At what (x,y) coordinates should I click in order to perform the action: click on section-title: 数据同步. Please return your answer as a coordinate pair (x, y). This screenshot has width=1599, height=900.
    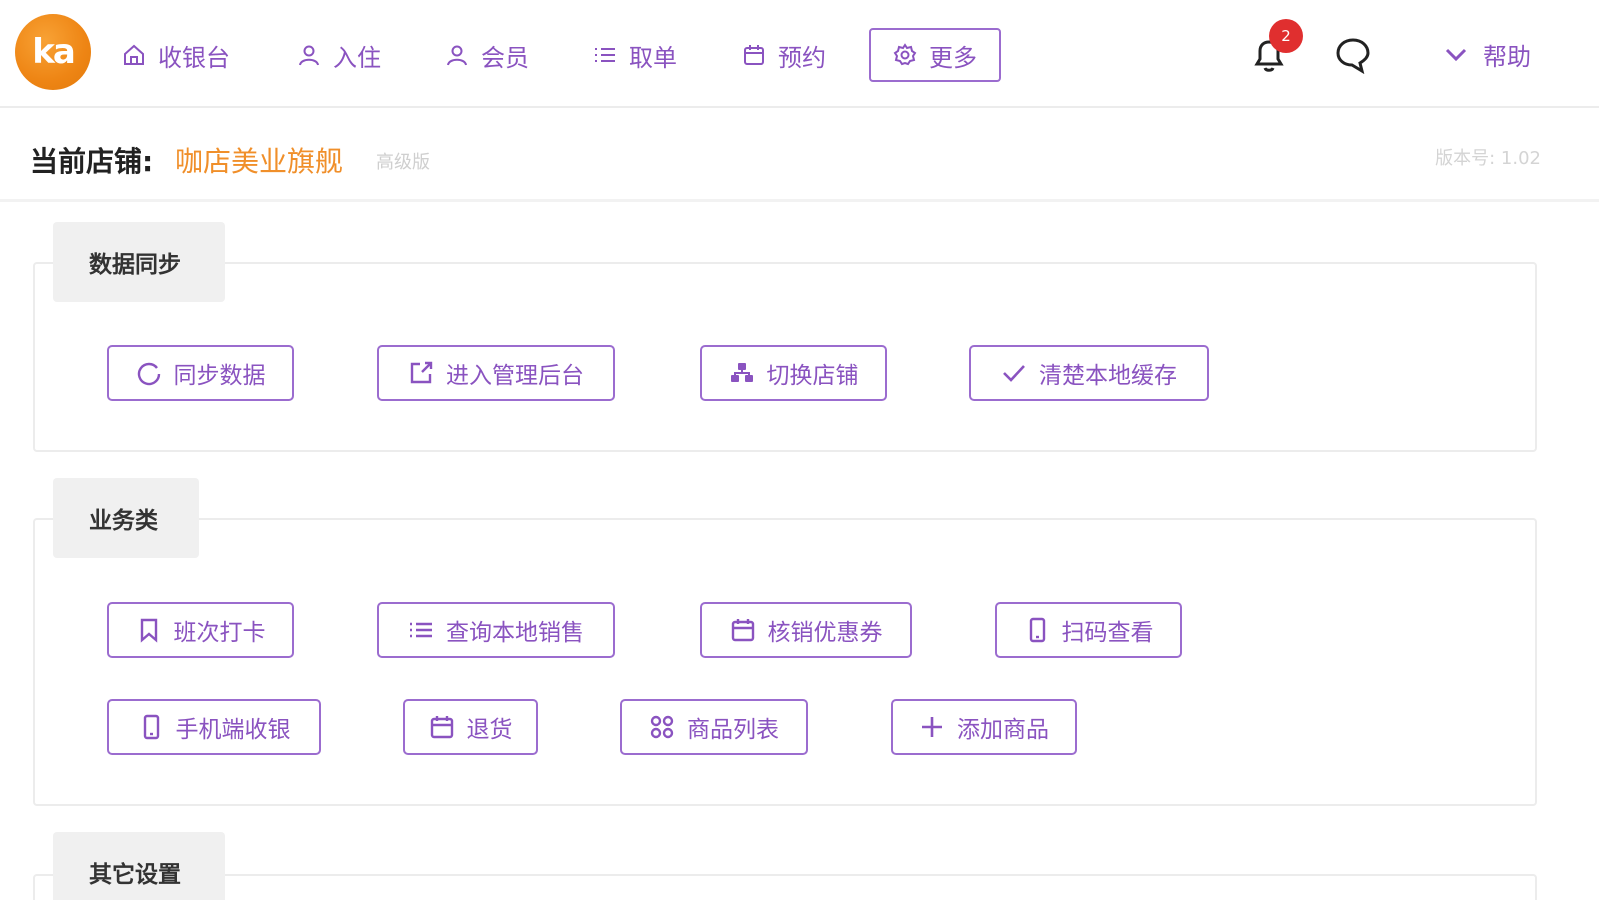
    Looking at the image, I should click on (139, 262).